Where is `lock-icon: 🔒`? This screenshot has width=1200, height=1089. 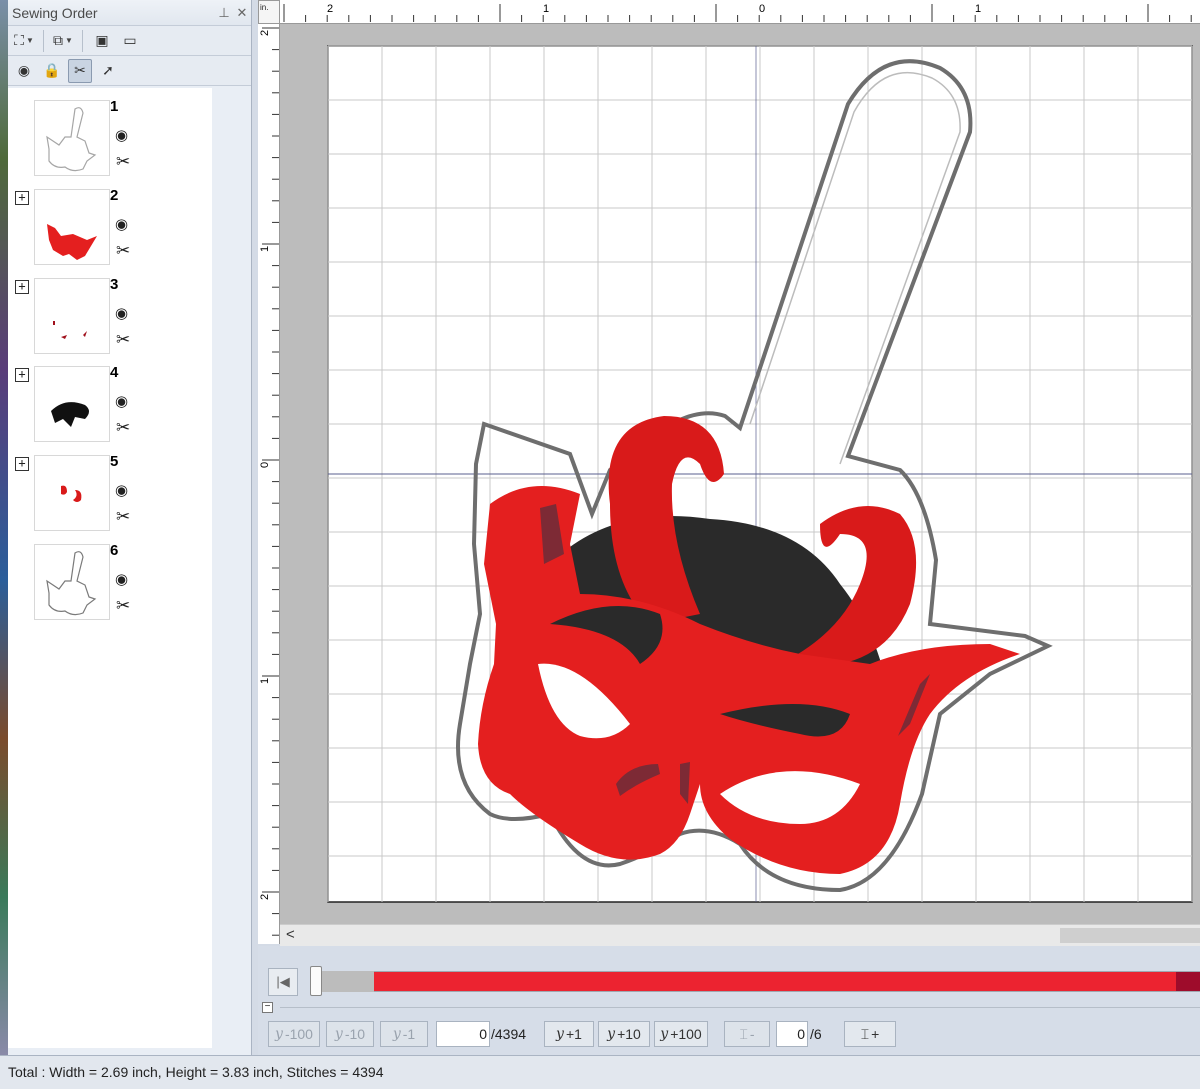 lock-icon: 🔒 is located at coordinates (52, 70).